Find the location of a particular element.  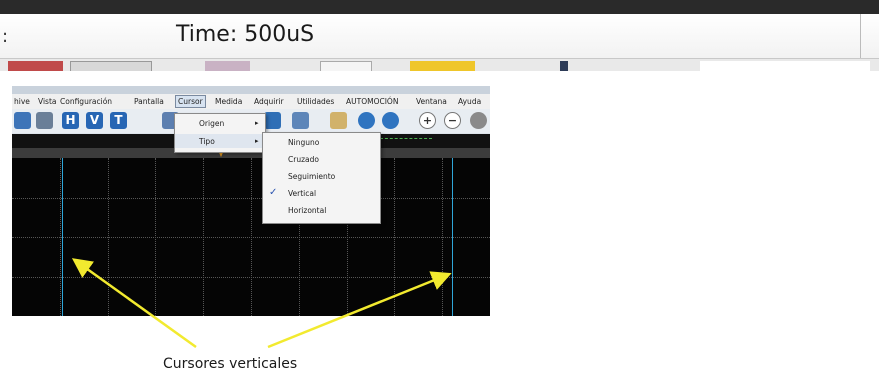

caption: Cursores verticales is located at coordinates (230, 364).